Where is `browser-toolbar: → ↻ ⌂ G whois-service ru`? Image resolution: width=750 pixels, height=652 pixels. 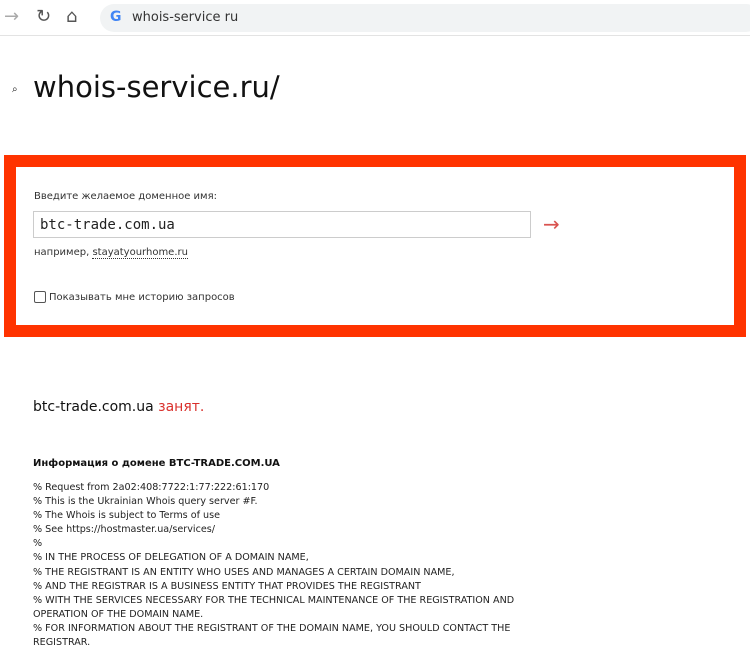
browser-toolbar: → ↻ ⌂ G whois-service ru is located at coordinates (375, 18).